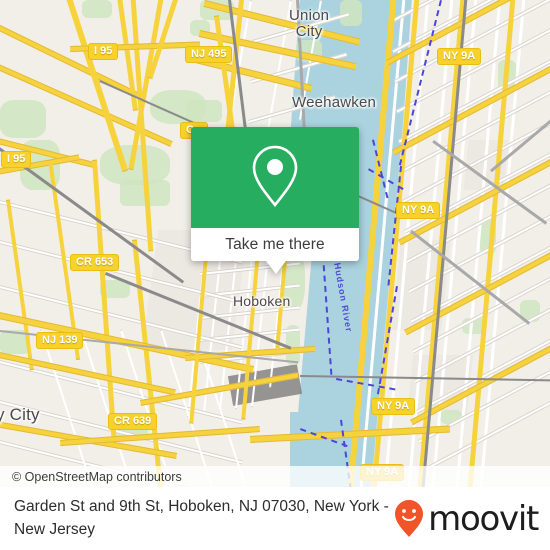 The width and height of the screenshot is (550, 550). I want to click on route-shield-nj495: NJ 495, so click(209, 54).